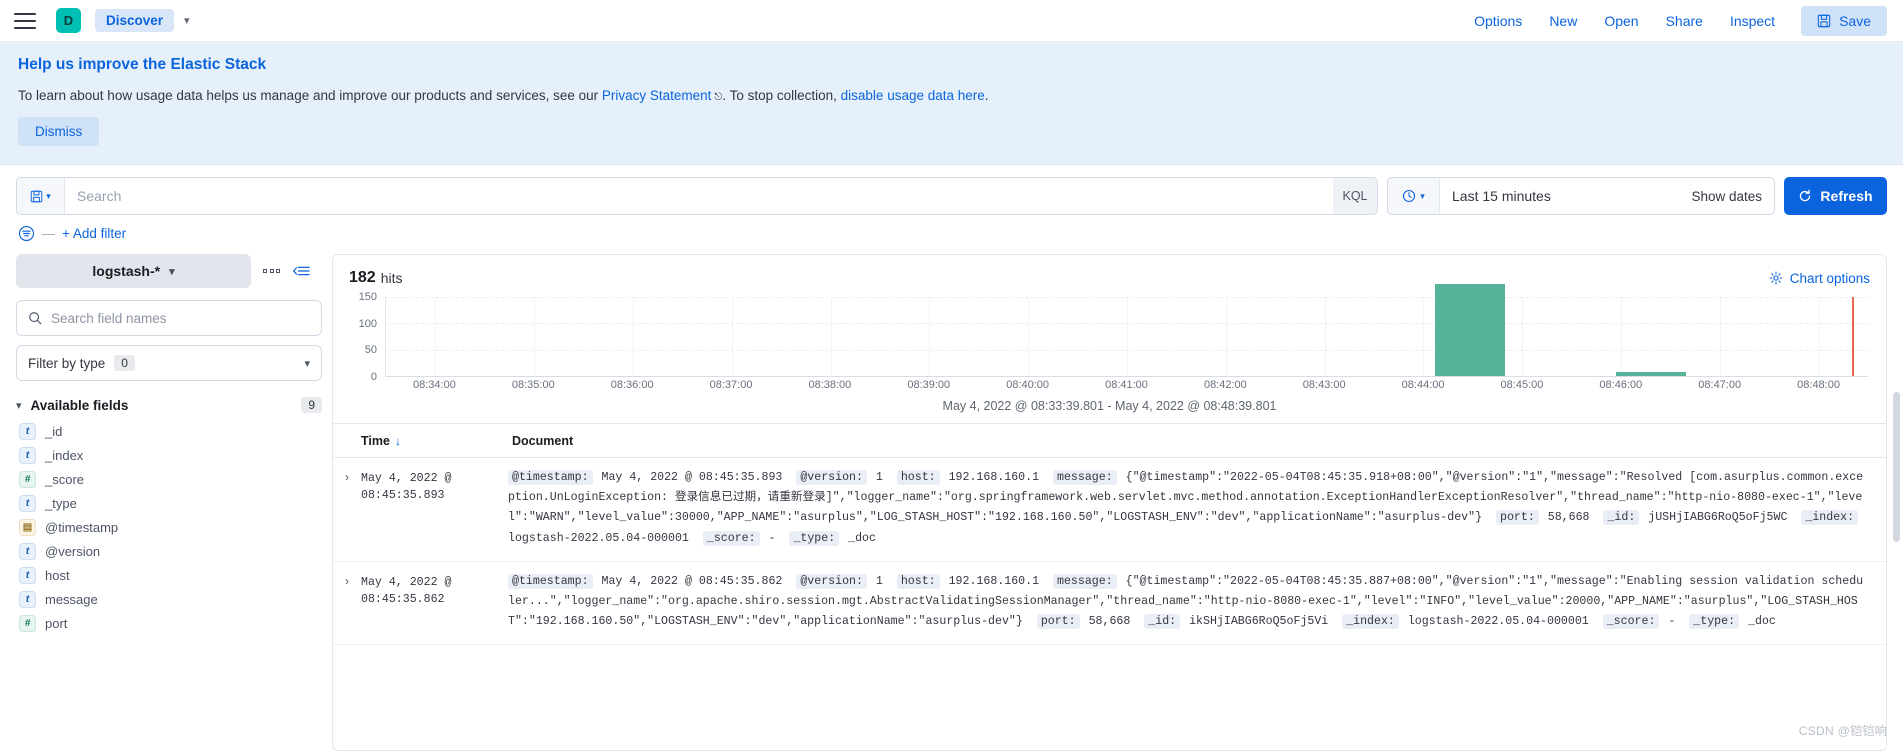  Describe the element at coordinates (1109, 273) in the screenshot. I see `hits-row: 182 hits Chart options` at that location.